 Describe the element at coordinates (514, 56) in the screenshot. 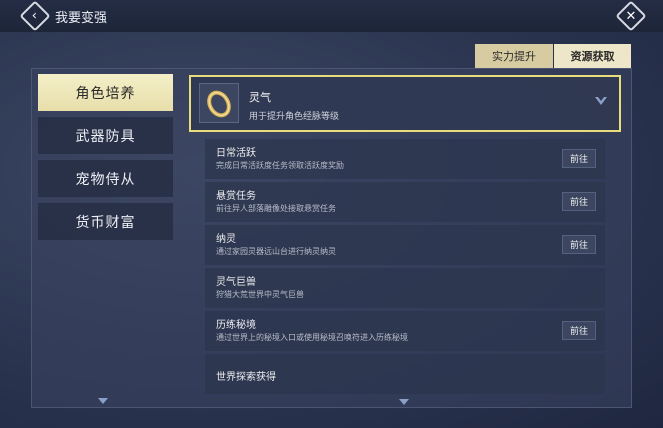

I see `tab-strength-up: 实力提升` at that location.